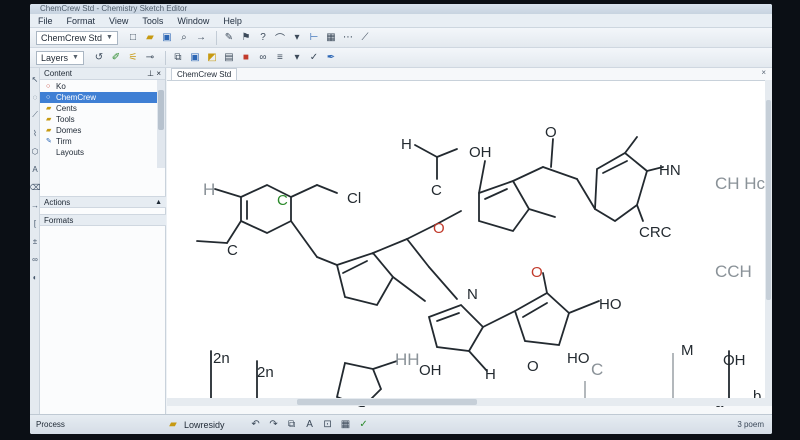 Image resolution: width=800 pixels, height=440 pixels. Describe the element at coordinates (331, 58) in the screenshot. I see `pipette-icon: ✒` at that location.